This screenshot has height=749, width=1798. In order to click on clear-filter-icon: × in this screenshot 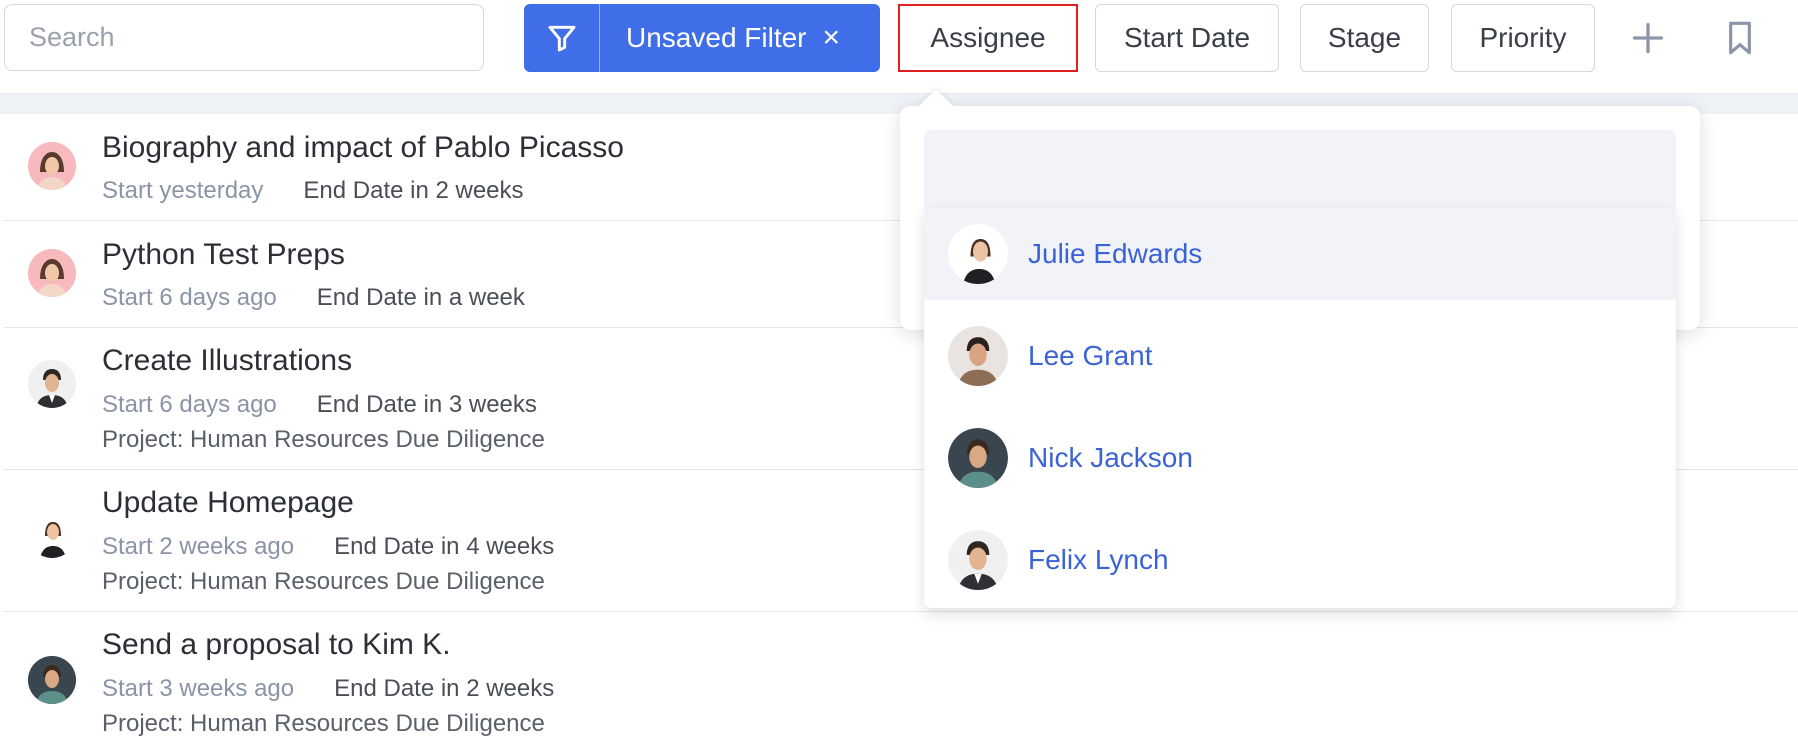, I will do `click(832, 38)`.